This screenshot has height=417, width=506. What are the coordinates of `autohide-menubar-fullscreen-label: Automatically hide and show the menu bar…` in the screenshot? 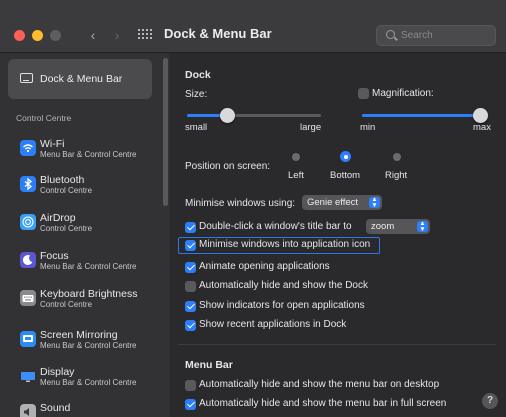 It's located at (323, 403).